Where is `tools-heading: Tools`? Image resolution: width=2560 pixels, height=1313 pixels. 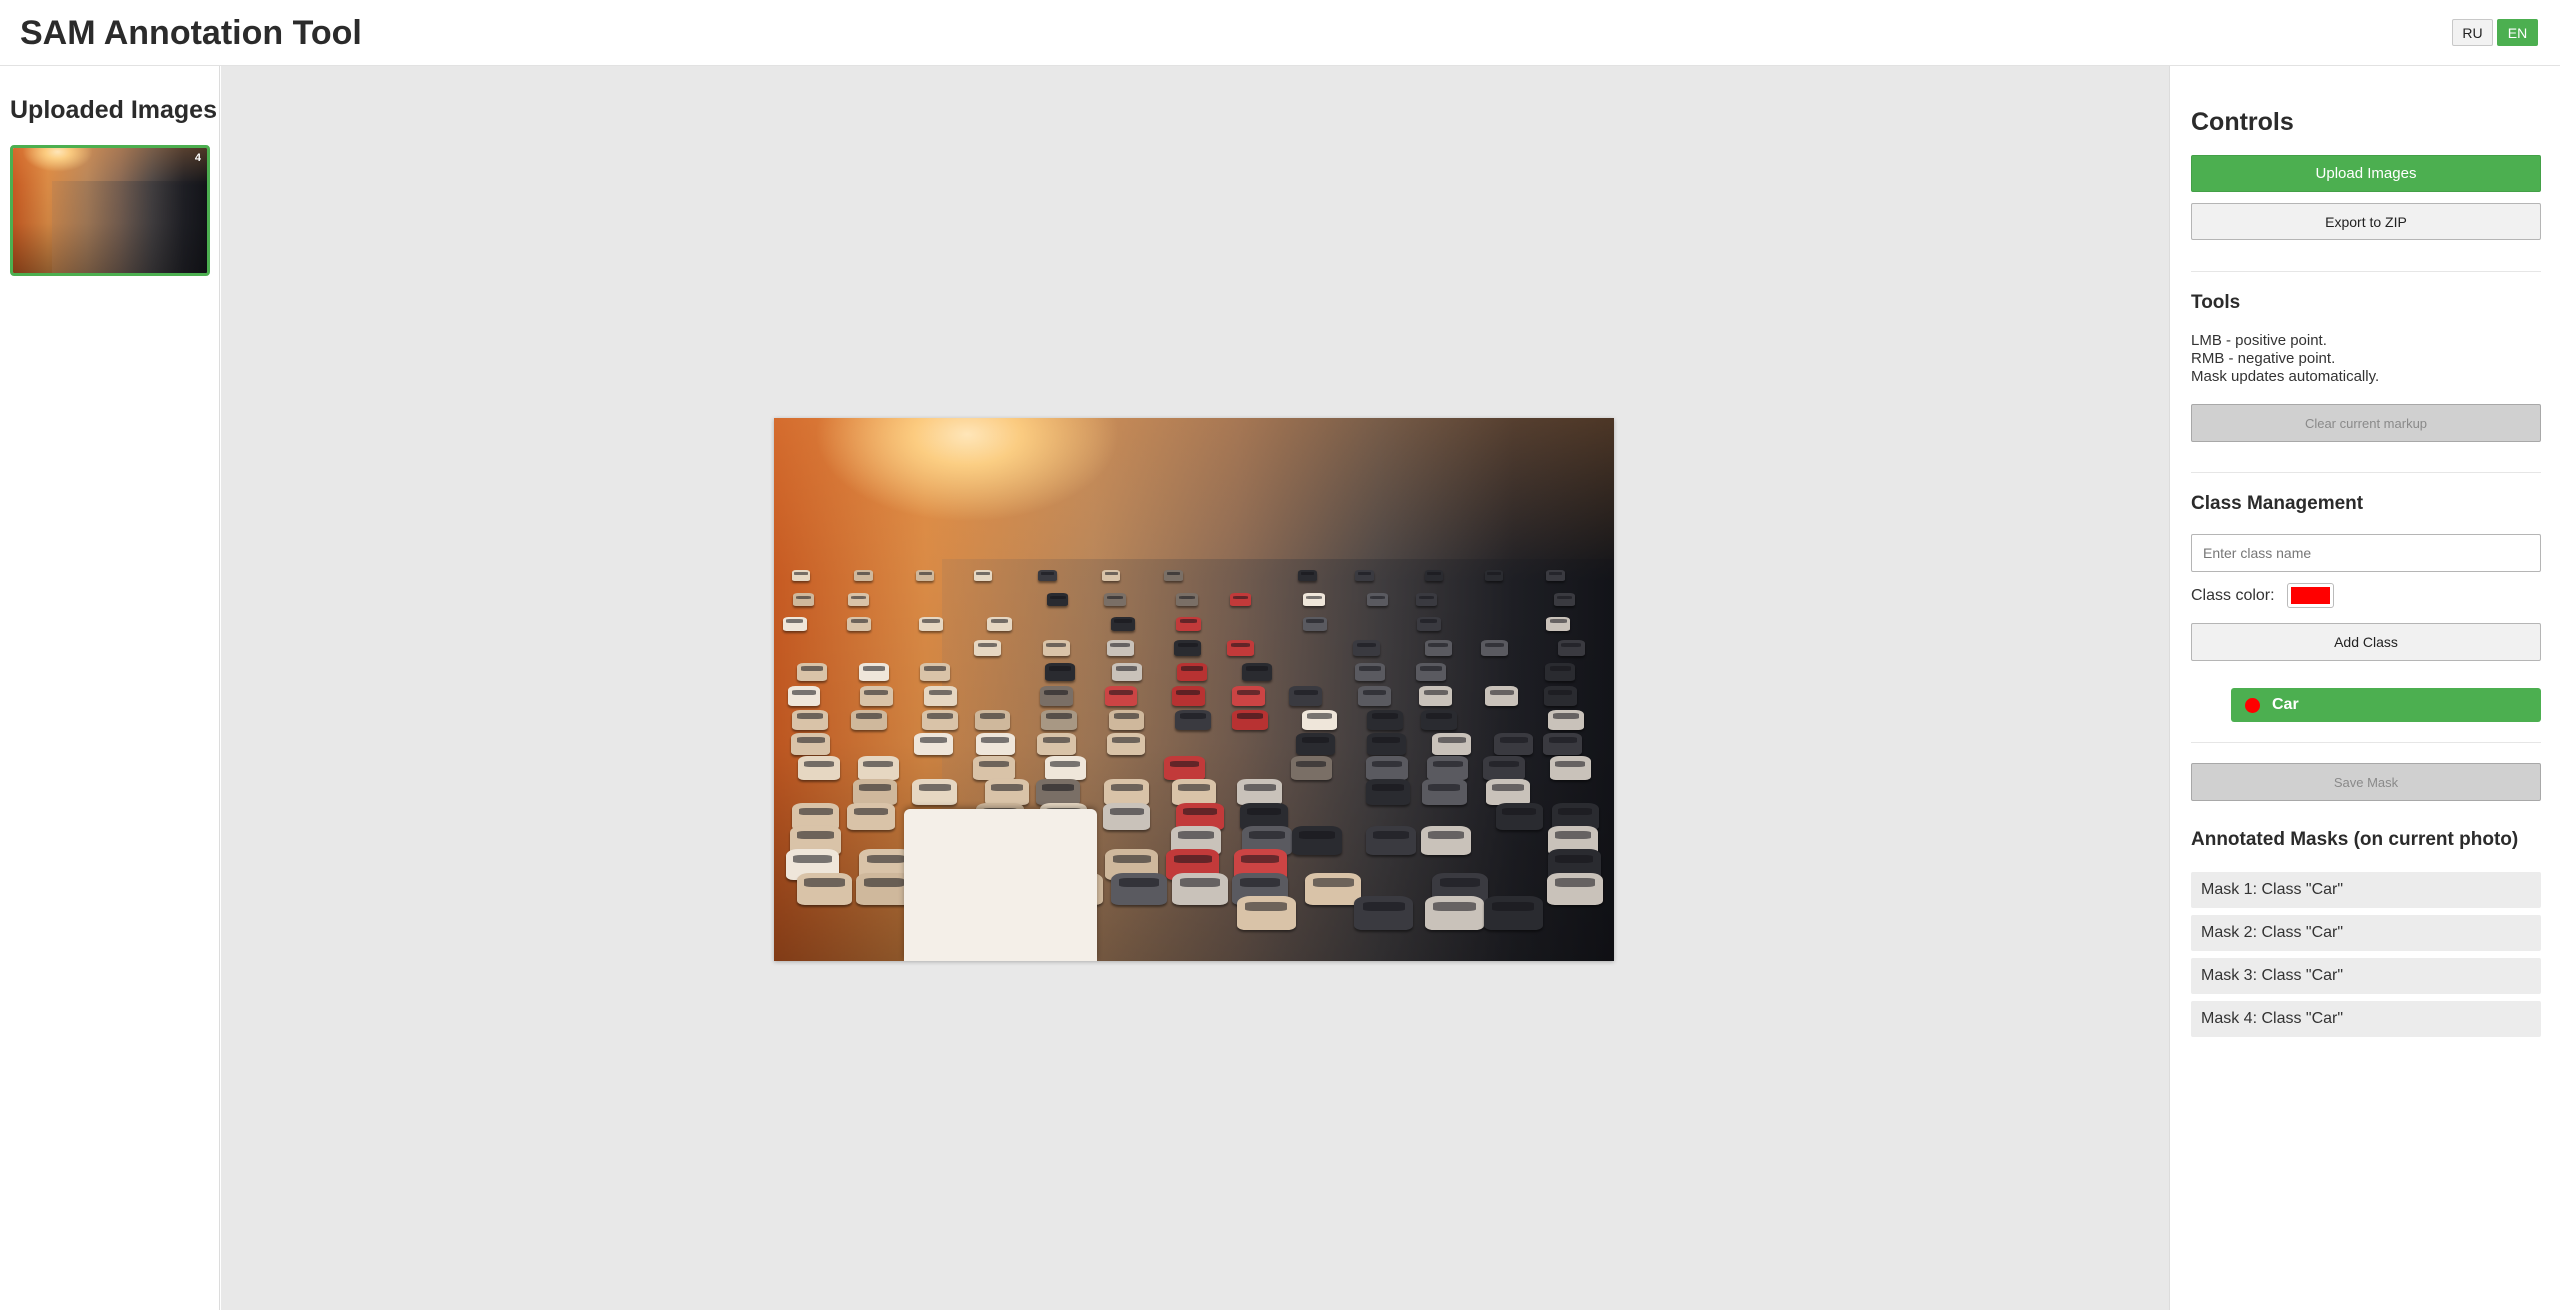
tools-heading: Tools is located at coordinates (2216, 302).